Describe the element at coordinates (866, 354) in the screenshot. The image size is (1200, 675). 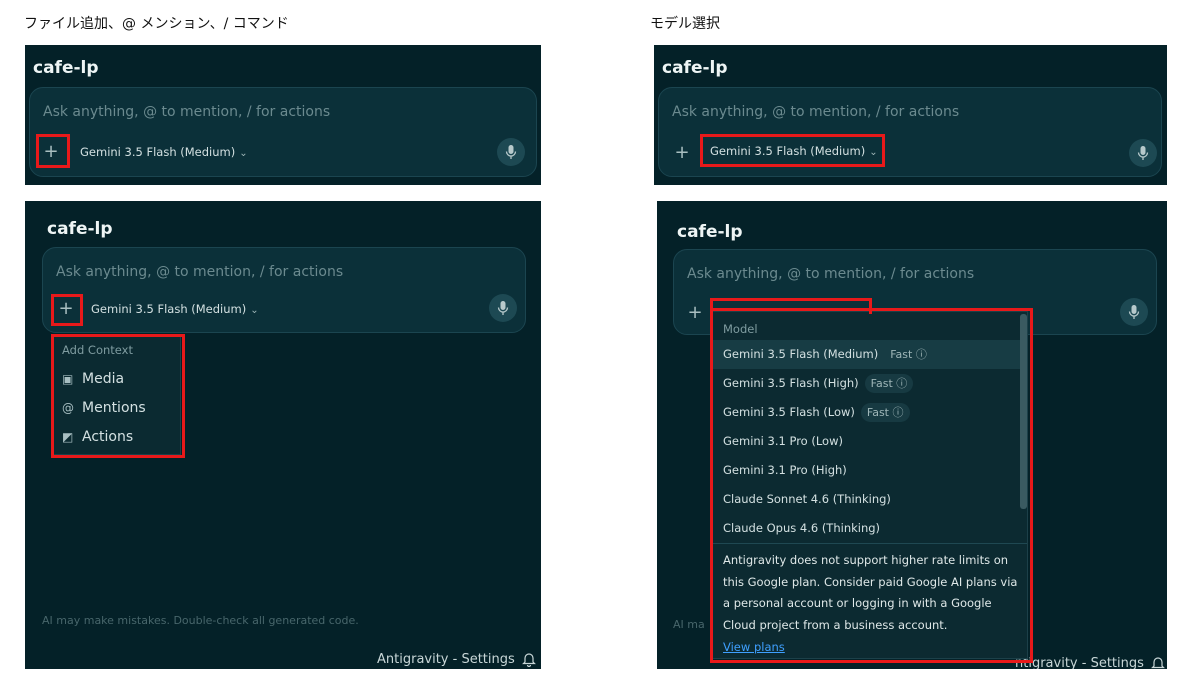
I see `model-option-gemini-flash-medium: Gemini 3.5 Flash (Medium) Fast ⓘ` at that location.